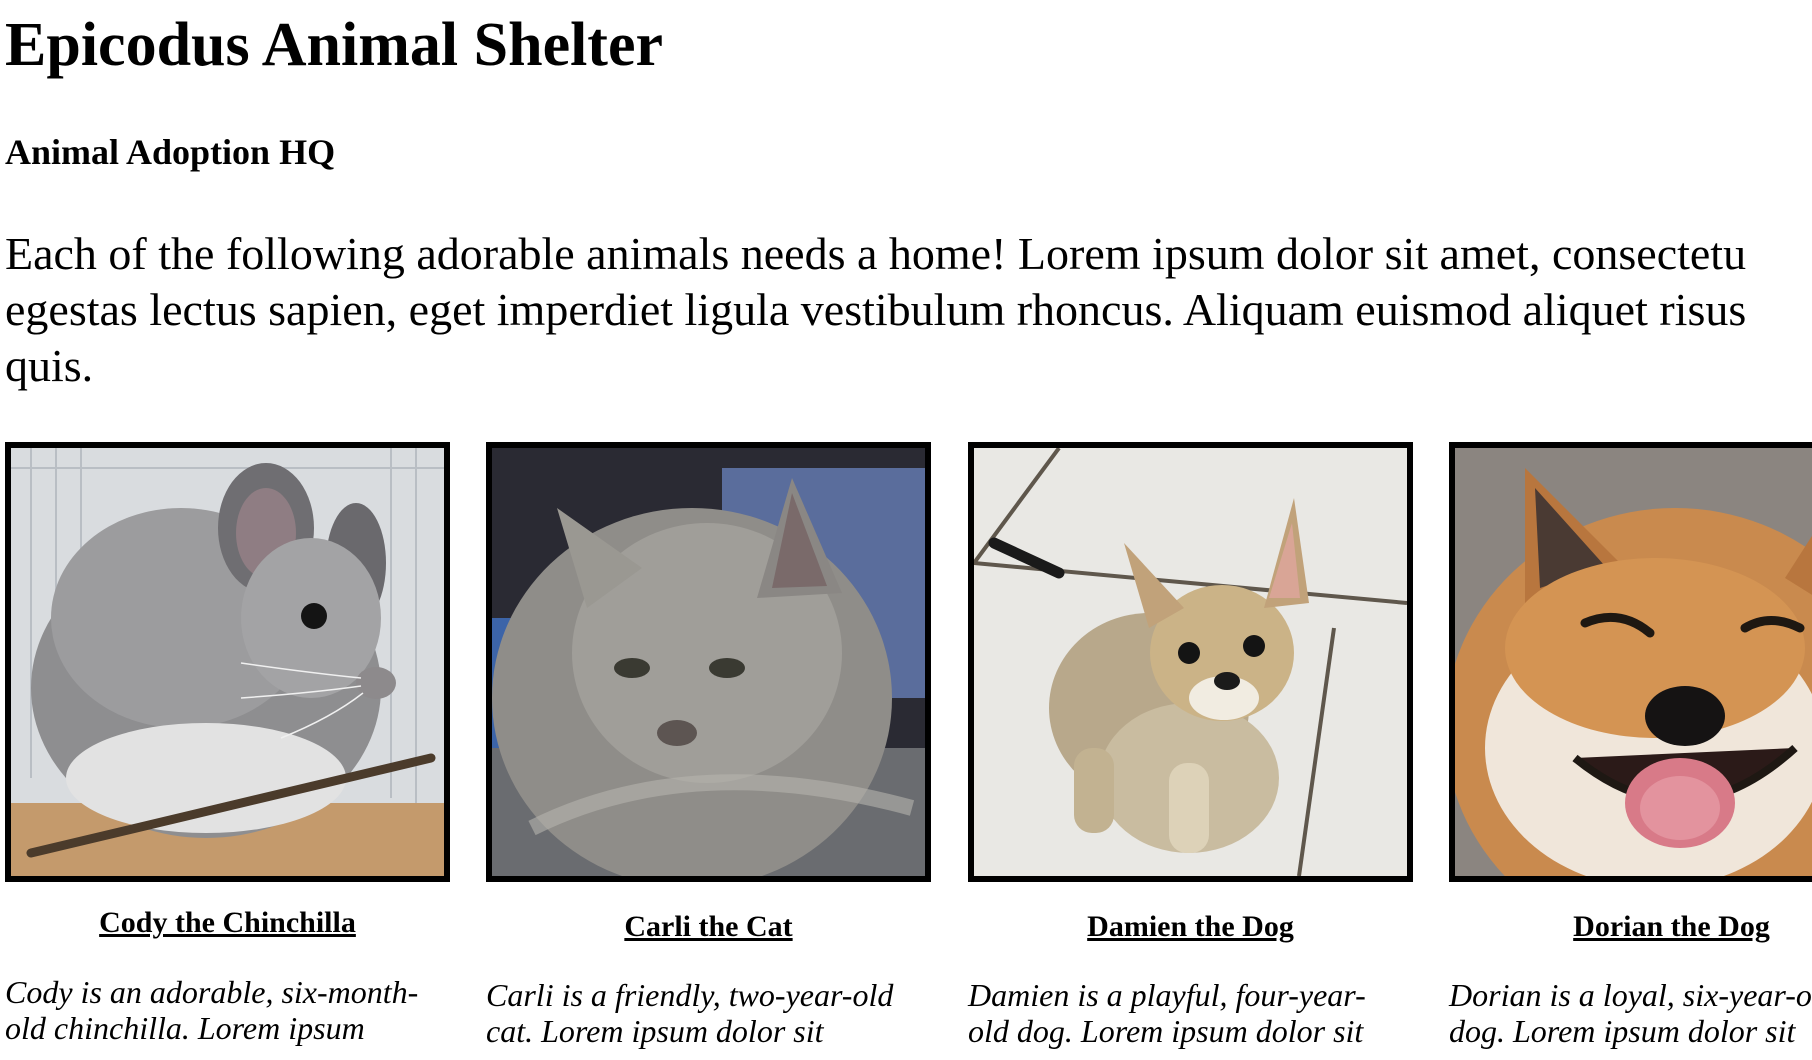  What do you see at coordinates (227, 923) in the screenshot?
I see `animal-name-link: Cody the Chinchilla` at bounding box center [227, 923].